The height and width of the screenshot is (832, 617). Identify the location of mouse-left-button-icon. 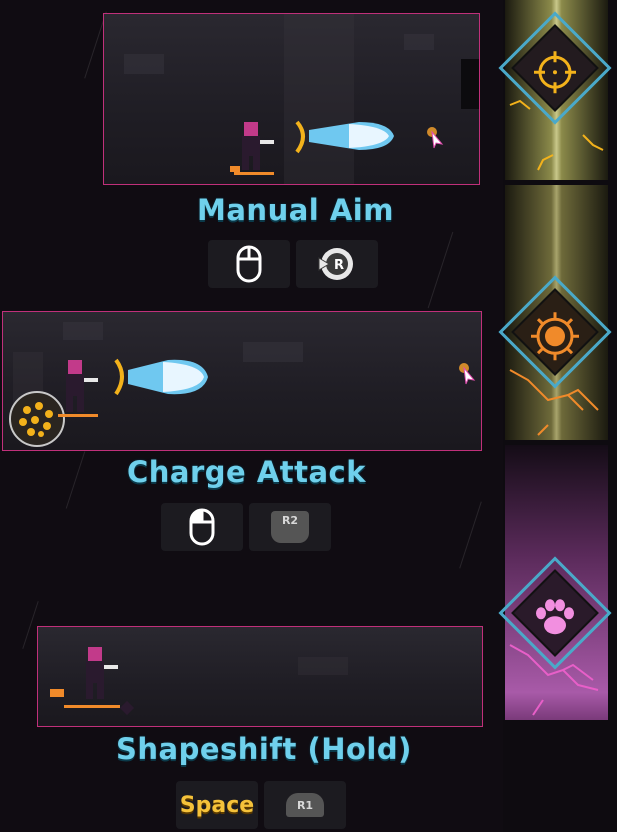
(202, 527).